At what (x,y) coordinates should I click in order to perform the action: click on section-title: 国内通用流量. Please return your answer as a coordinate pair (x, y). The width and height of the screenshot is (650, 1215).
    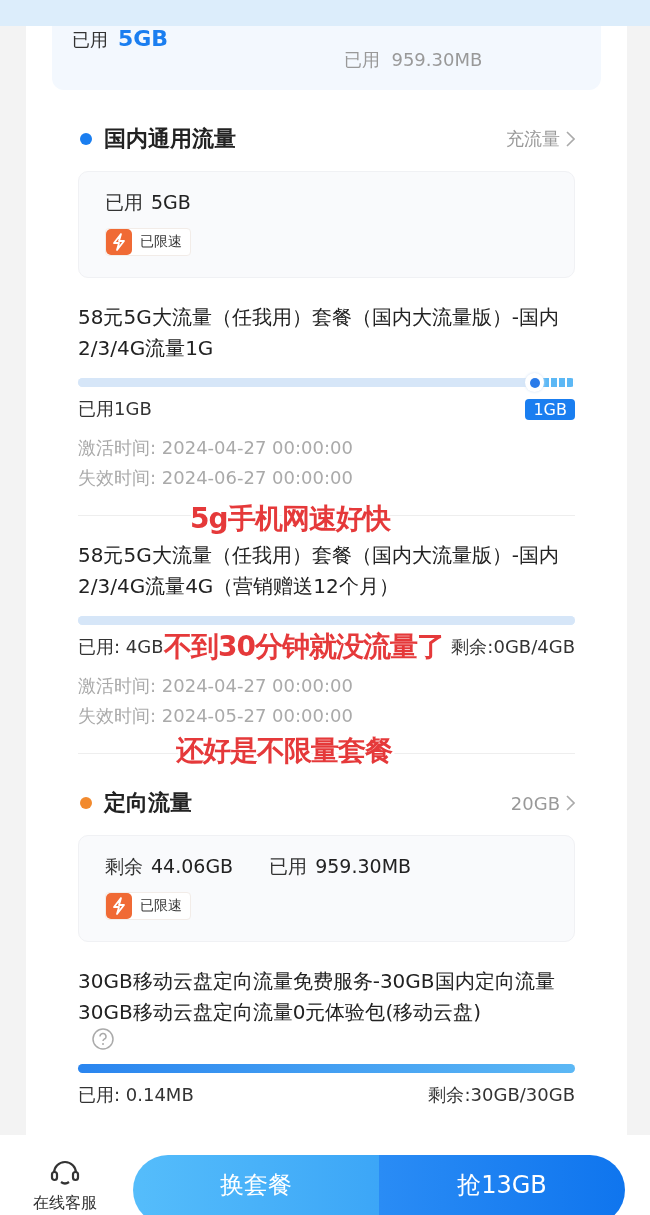
    Looking at the image, I should click on (170, 139).